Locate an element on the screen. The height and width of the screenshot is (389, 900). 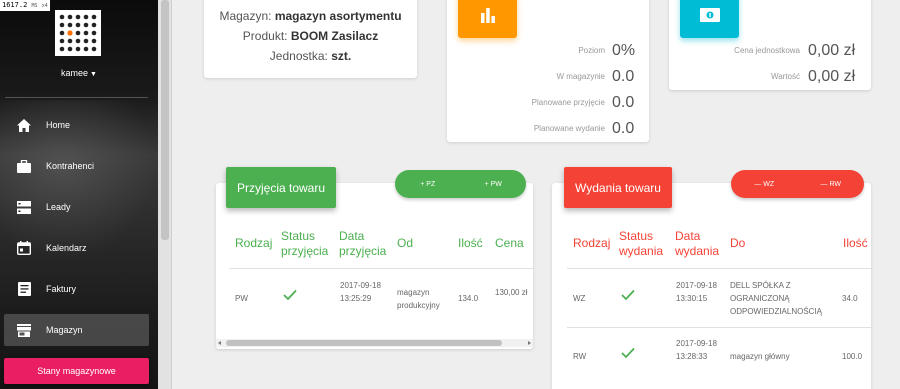
briefcase-icon is located at coordinates (24, 166).